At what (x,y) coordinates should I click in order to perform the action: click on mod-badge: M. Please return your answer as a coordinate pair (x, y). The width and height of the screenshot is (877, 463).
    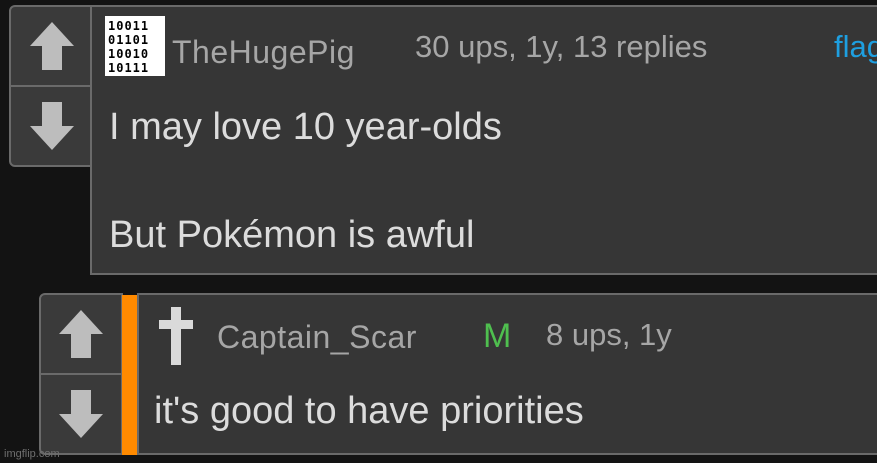
    Looking at the image, I should click on (497, 336).